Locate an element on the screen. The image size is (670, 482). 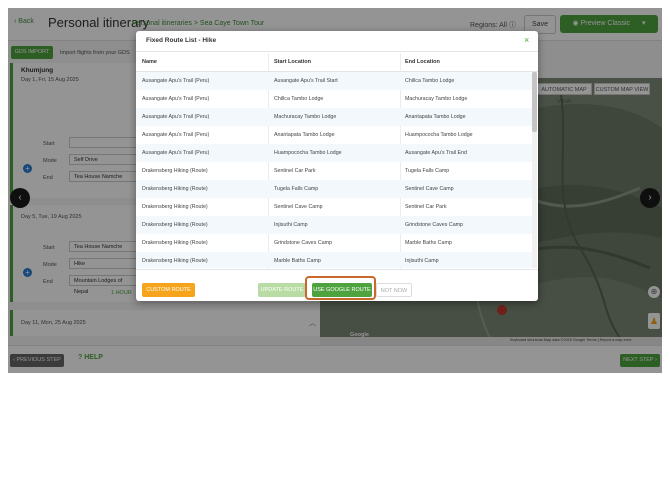
close-icon: × is located at coordinates (526, 40).